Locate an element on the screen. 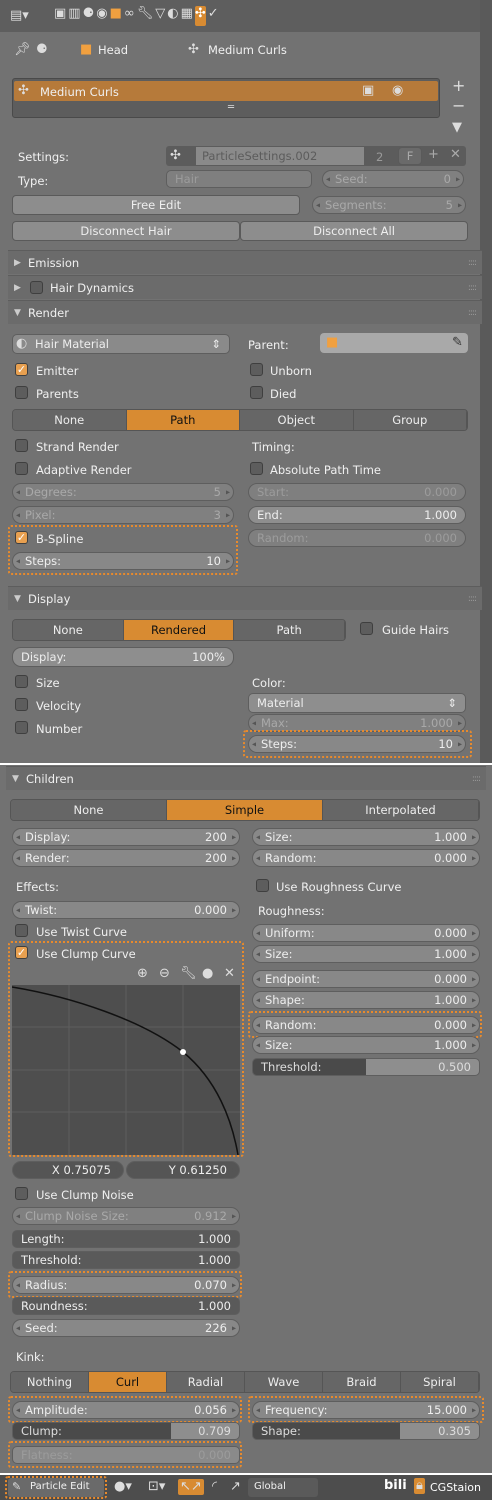  kink-mode-selector: Nothing Curl Radial Wave Braid Spiral is located at coordinates (245, 1382).